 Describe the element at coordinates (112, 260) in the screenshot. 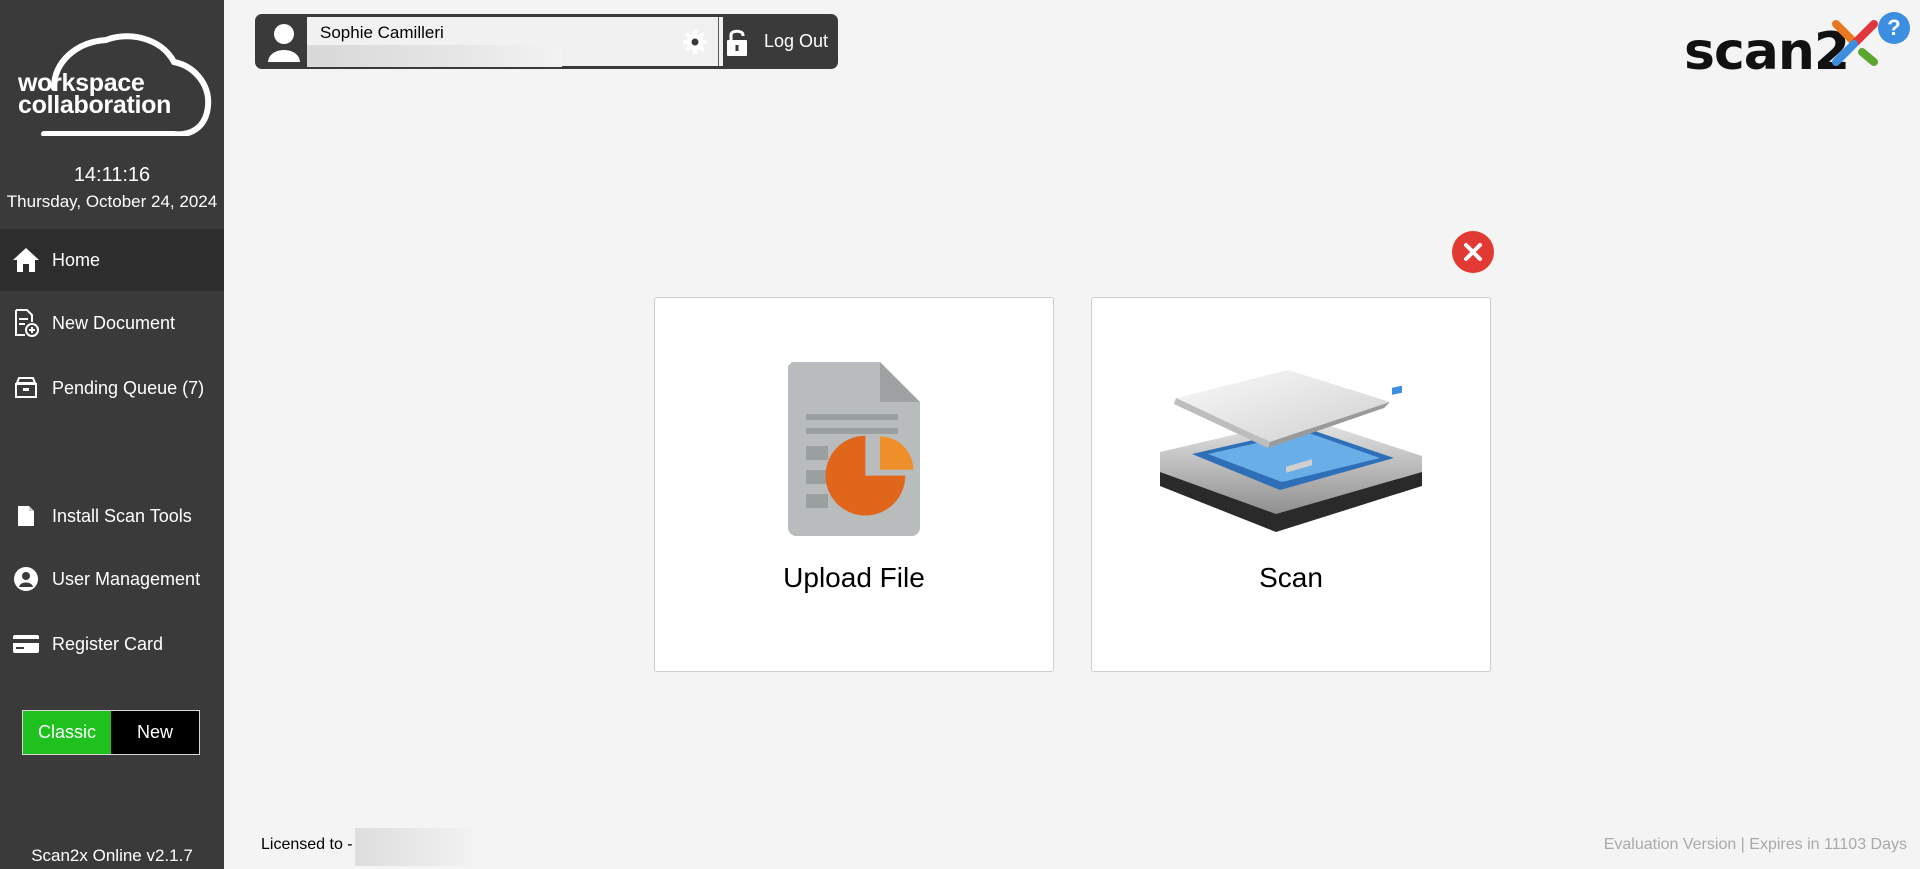

I see `nav-item-home: Home` at that location.